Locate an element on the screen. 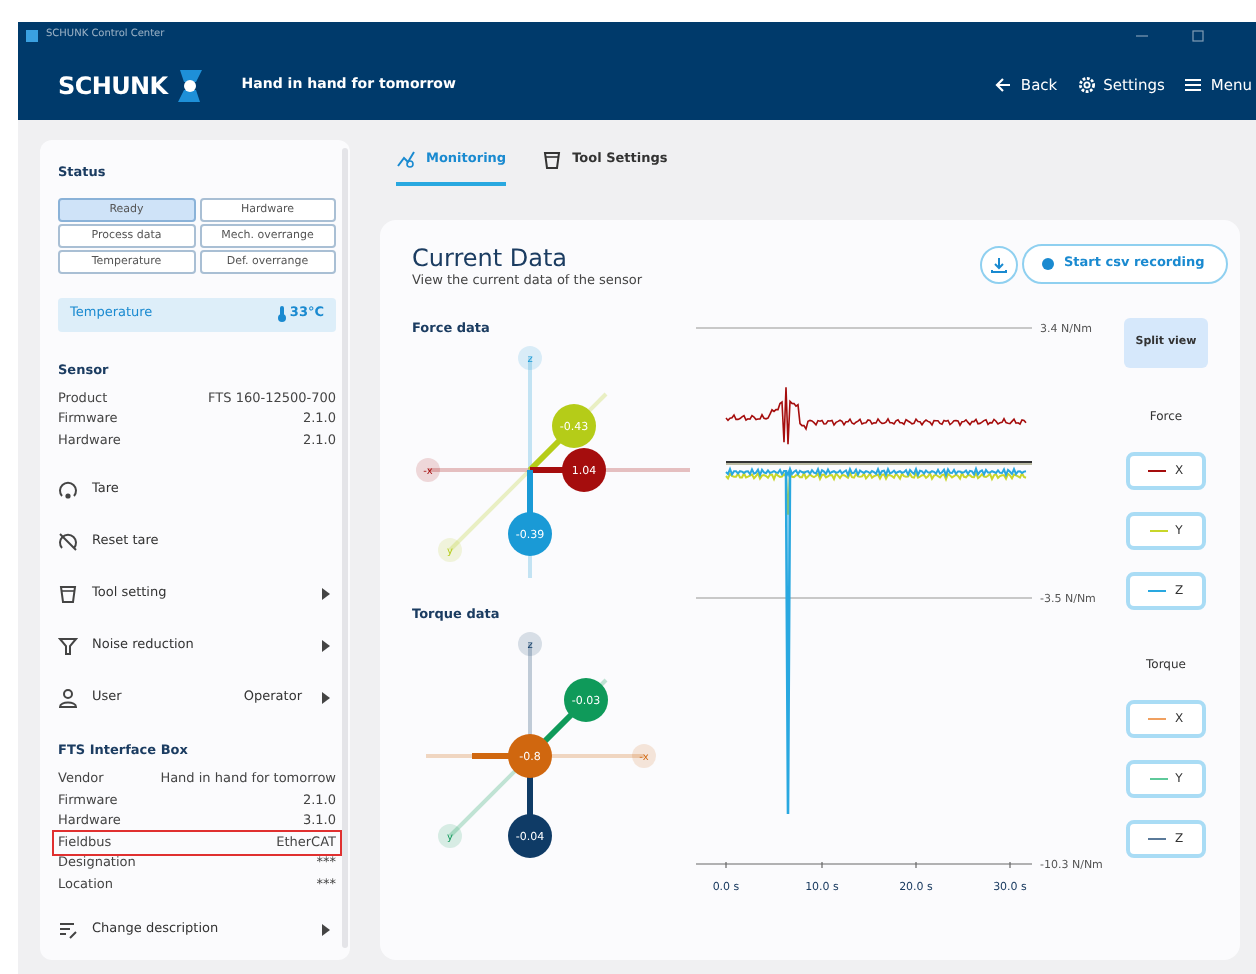  download-button is located at coordinates (999, 265).